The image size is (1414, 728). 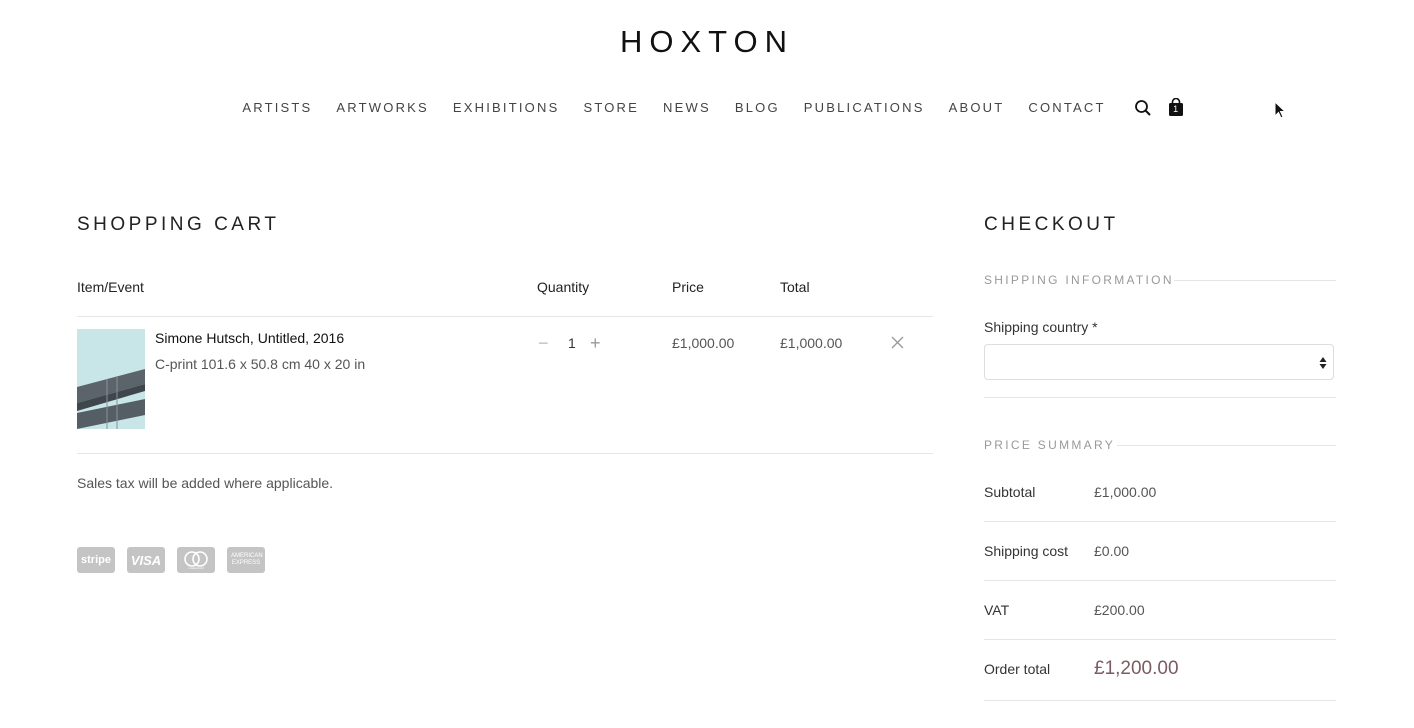 What do you see at coordinates (1066, 107) in the screenshot?
I see `nav-item-contact: CONTACT` at bounding box center [1066, 107].